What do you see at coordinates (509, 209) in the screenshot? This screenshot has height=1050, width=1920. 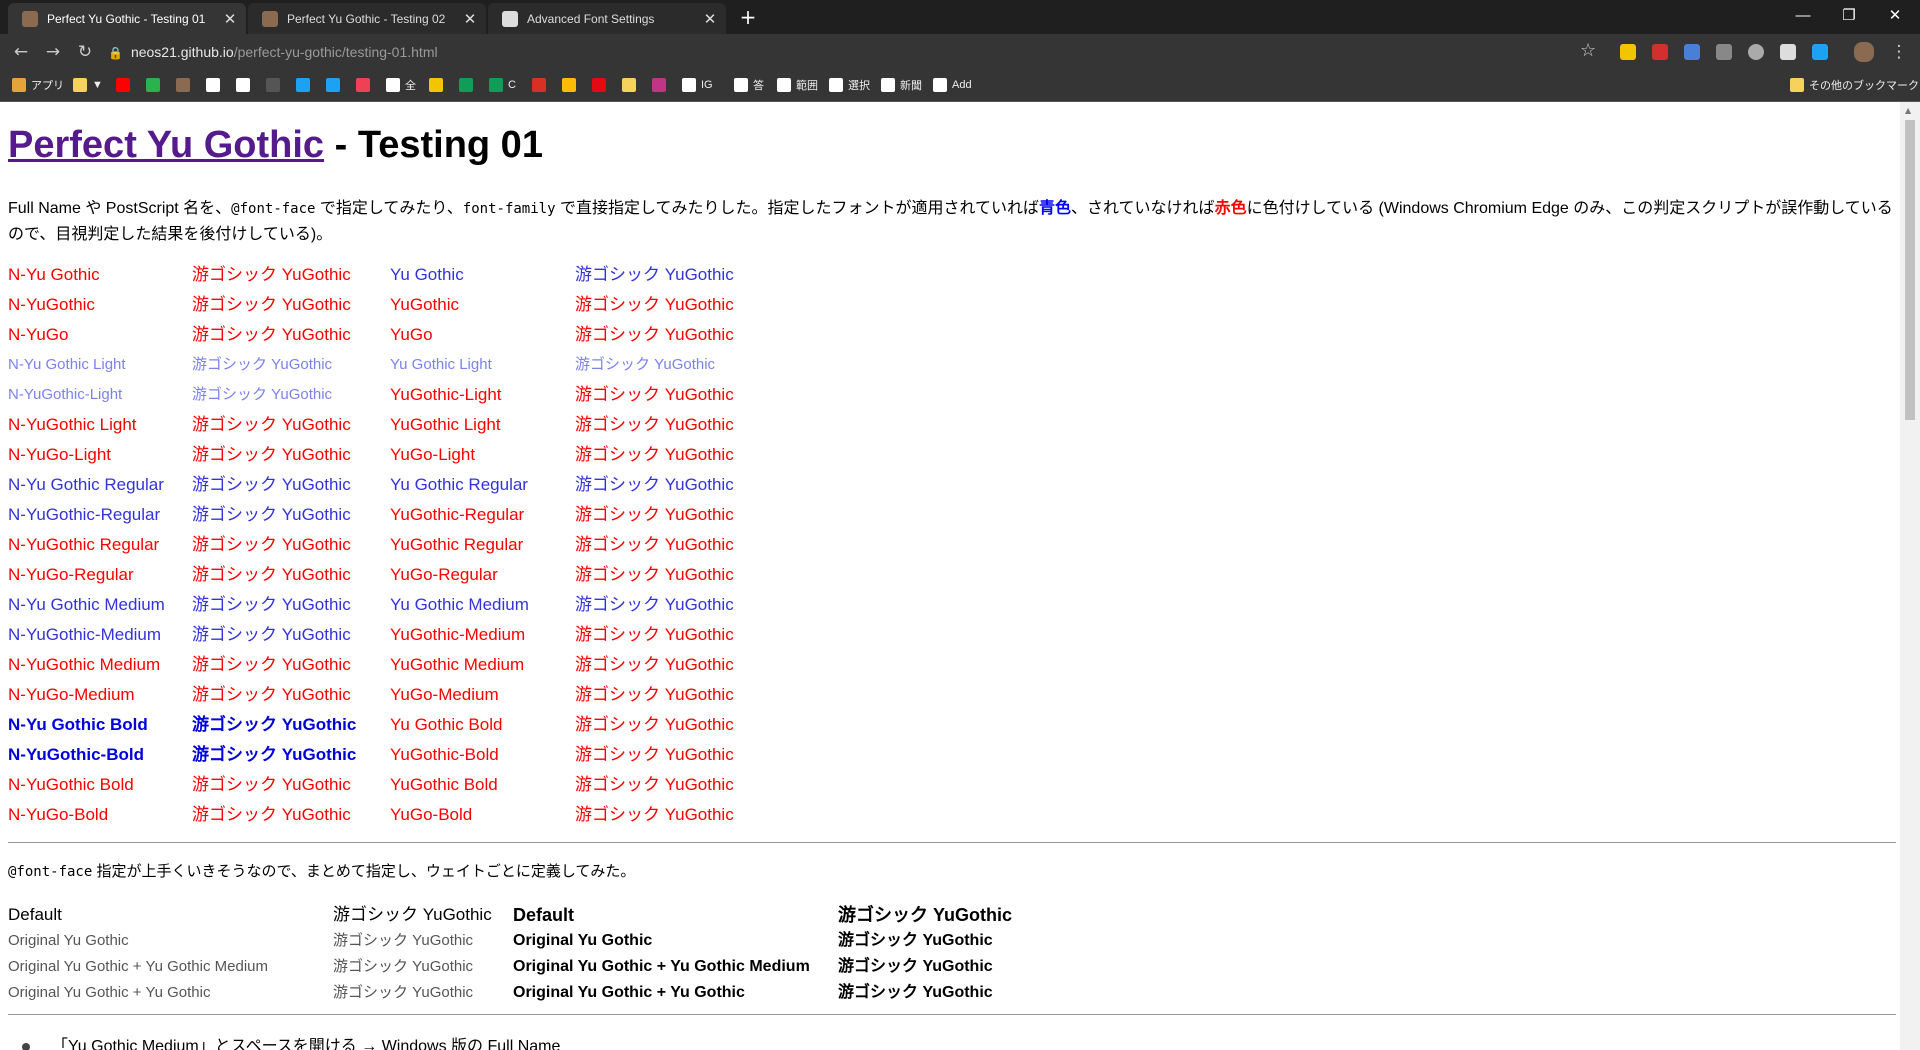 I see `code-font-family: font-family` at bounding box center [509, 209].